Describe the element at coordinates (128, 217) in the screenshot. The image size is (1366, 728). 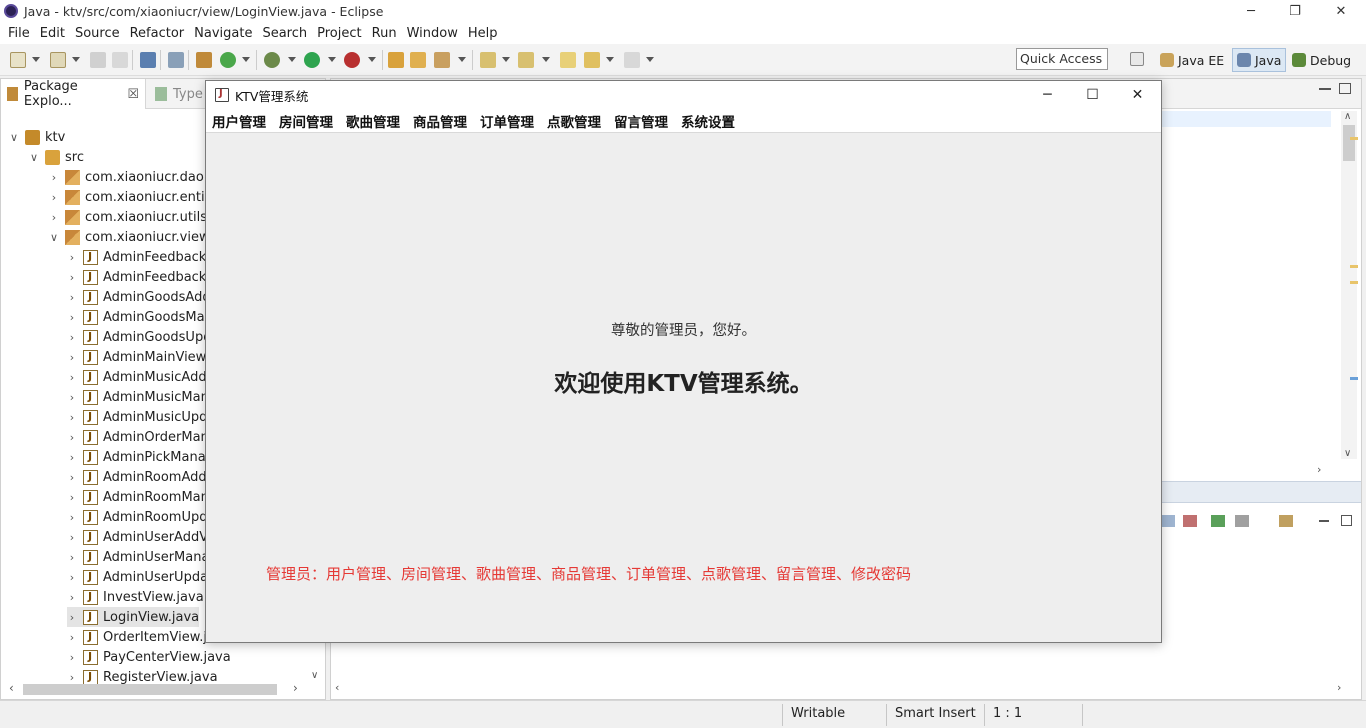
I see `tree-item: › com.xiaoniucr.utils` at that location.